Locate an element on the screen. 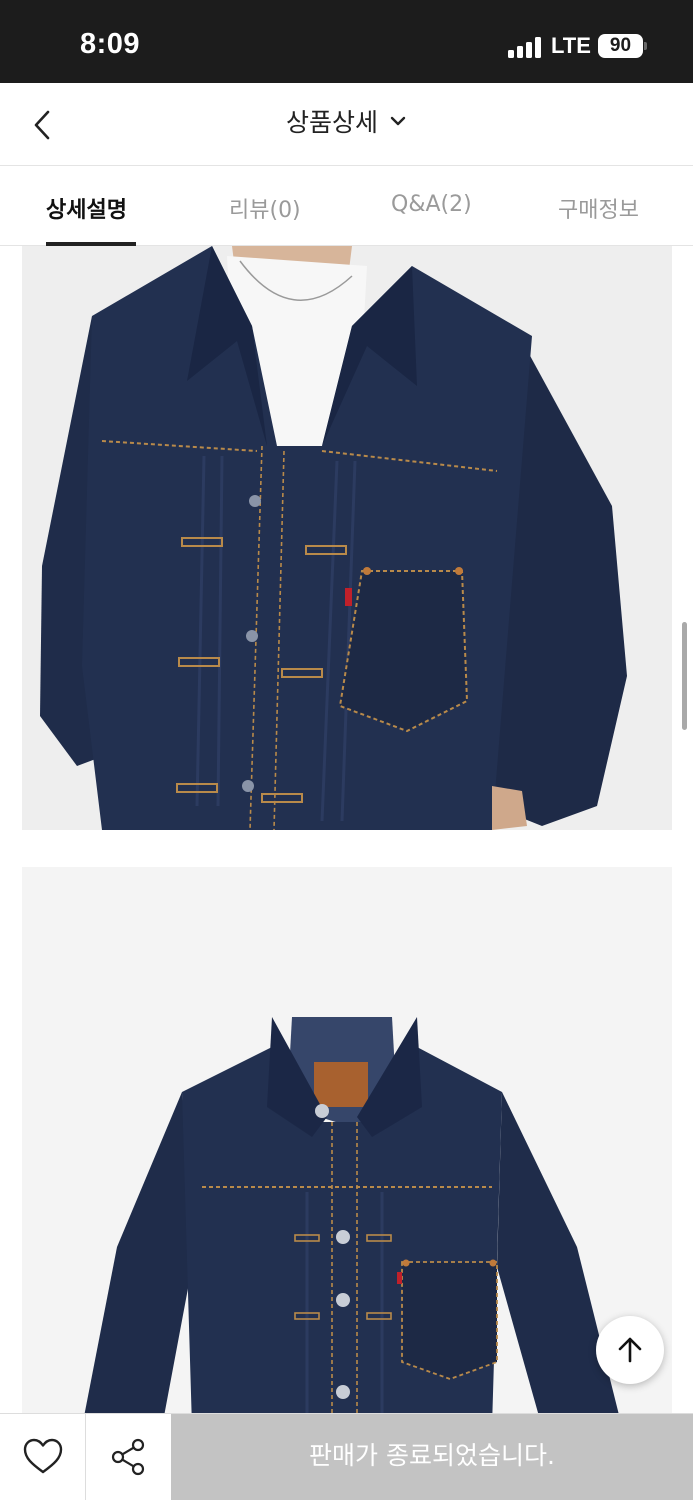 This screenshot has width=693, height=1500. scroll-top-button is located at coordinates (630, 1350).